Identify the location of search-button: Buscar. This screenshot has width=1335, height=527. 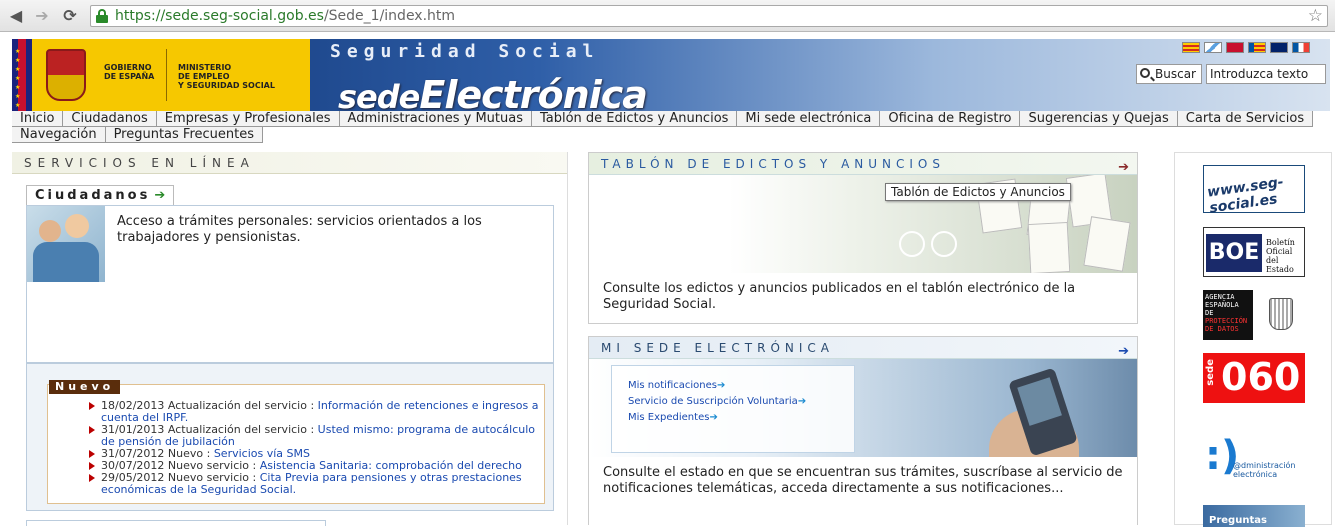
(1169, 74).